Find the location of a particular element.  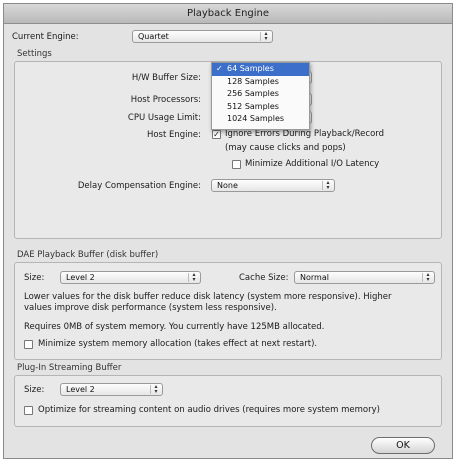

current-engine-value: Quartet is located at coordinates (153, 36).